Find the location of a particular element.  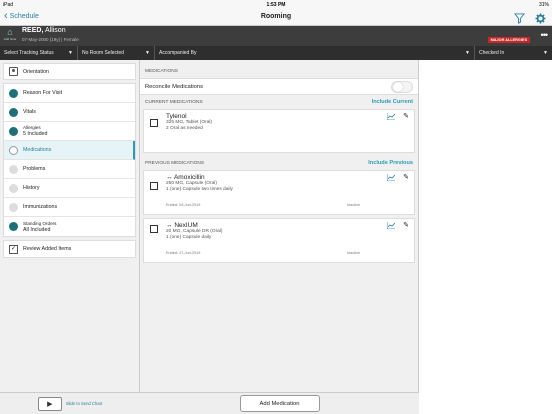

sidebar-item-label: Orientation is located at coordinates (36, 71).